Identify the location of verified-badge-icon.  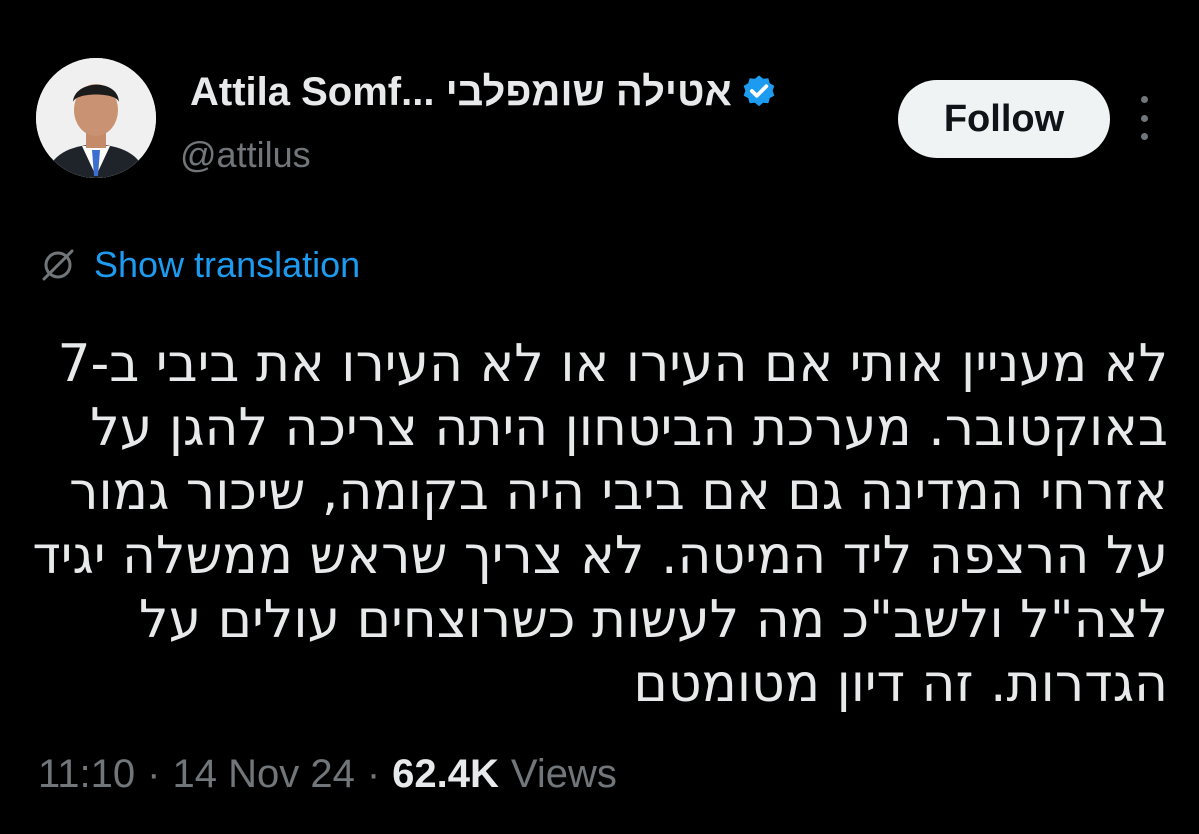
(759, 91).